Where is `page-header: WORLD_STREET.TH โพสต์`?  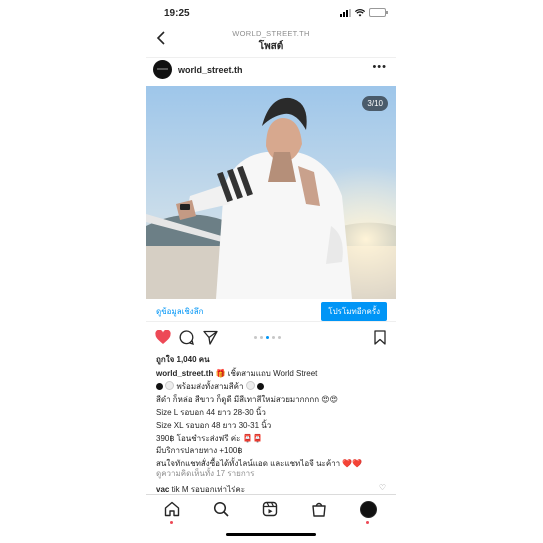
page-header: WORLD_STREET.TH โพสต์ is located at coordinates (271, 42).